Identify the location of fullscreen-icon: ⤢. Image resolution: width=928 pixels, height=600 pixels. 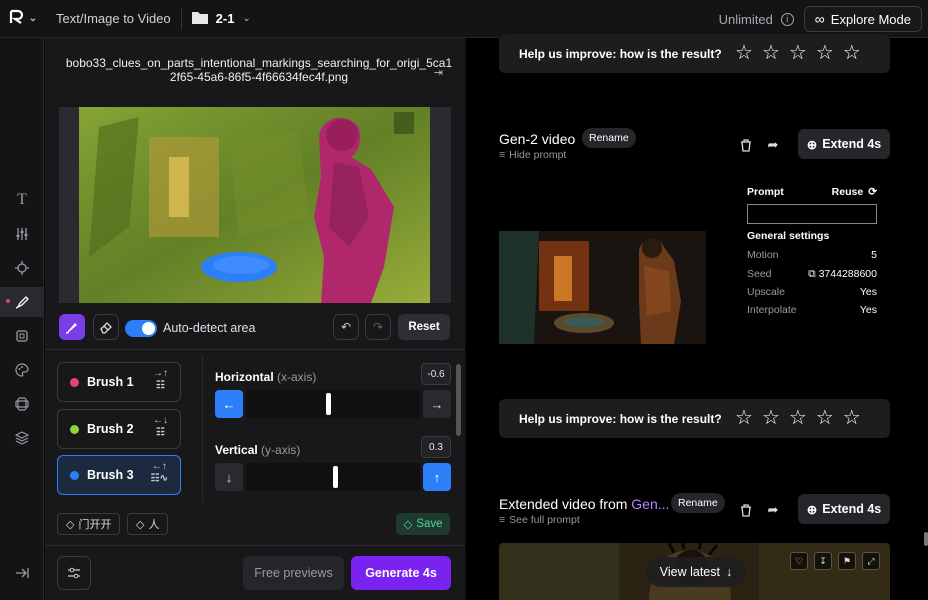
(871, 561).